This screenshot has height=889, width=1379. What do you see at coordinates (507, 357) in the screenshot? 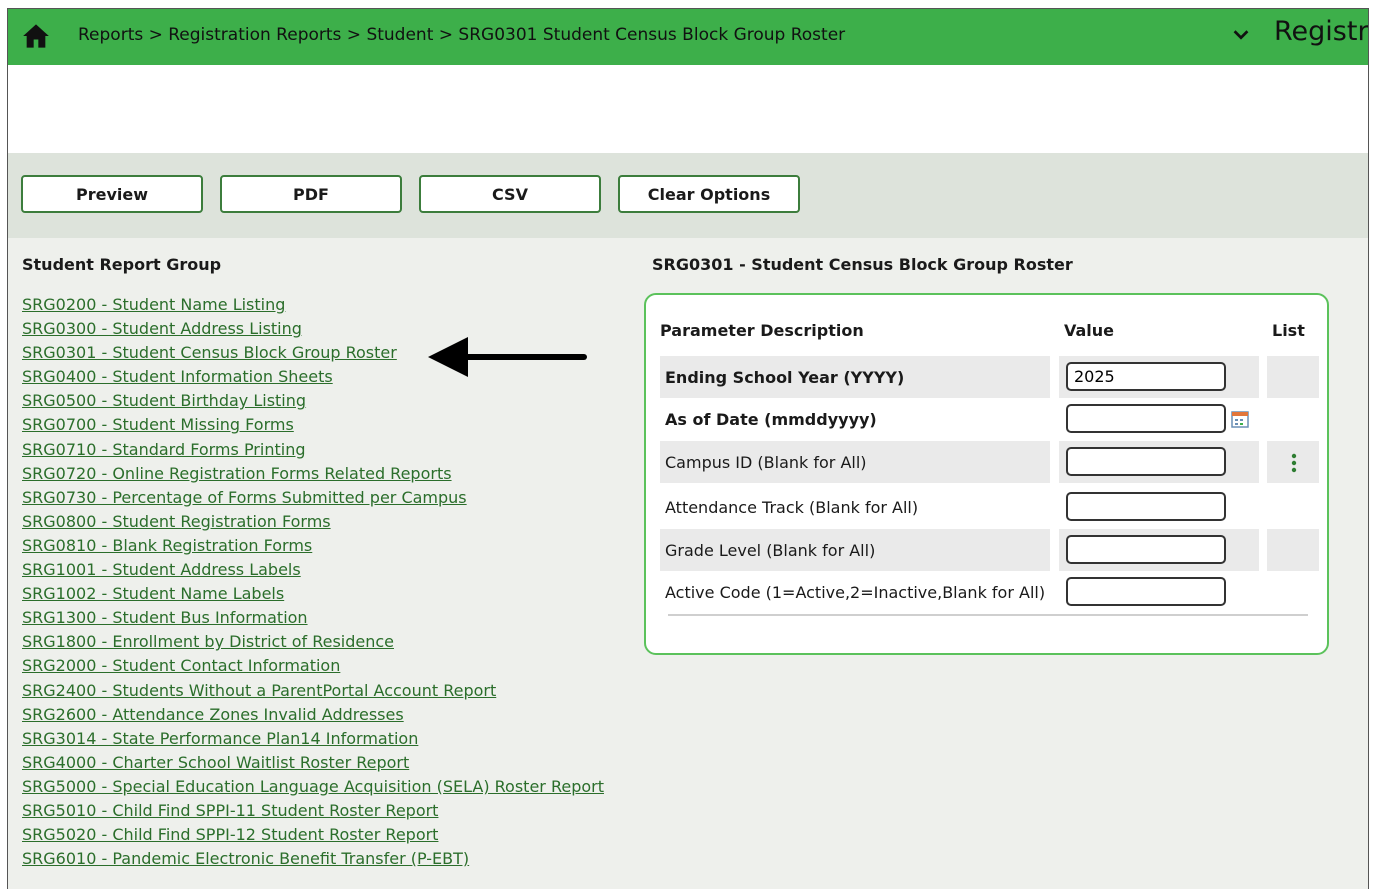
I see `arrow-left-icon` at bounding box center [507, 357].